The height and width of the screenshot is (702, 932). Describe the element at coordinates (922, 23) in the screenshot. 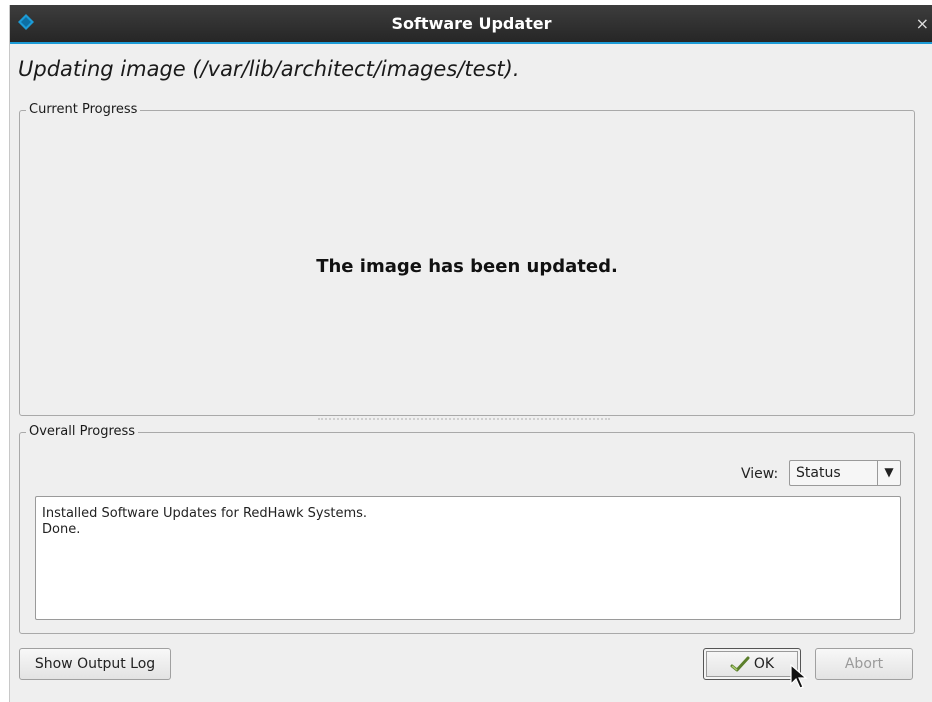

I see `close-icon: ×` at that location.